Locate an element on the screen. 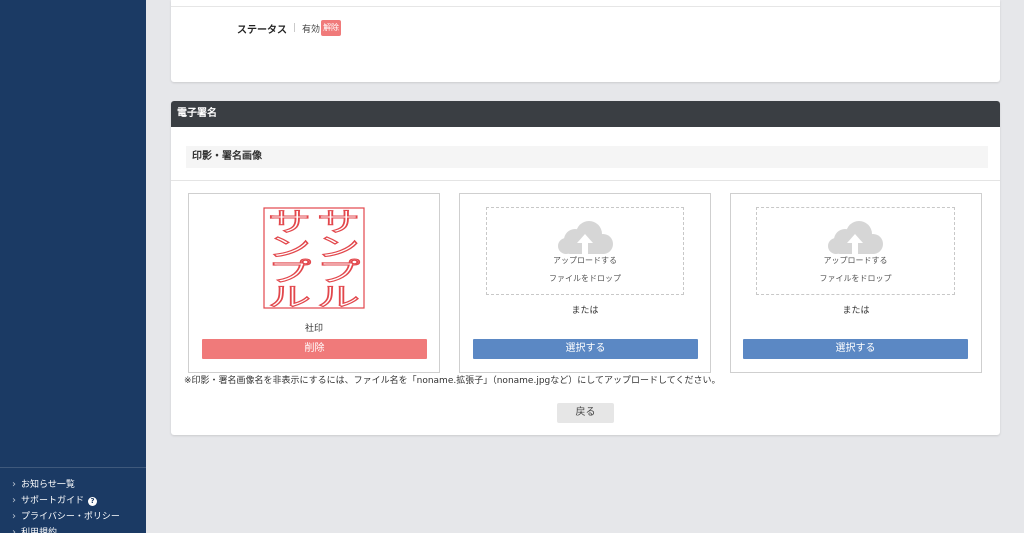  sidebar-link-news: お知らせ一覧 is located at coordinates (43, 485).